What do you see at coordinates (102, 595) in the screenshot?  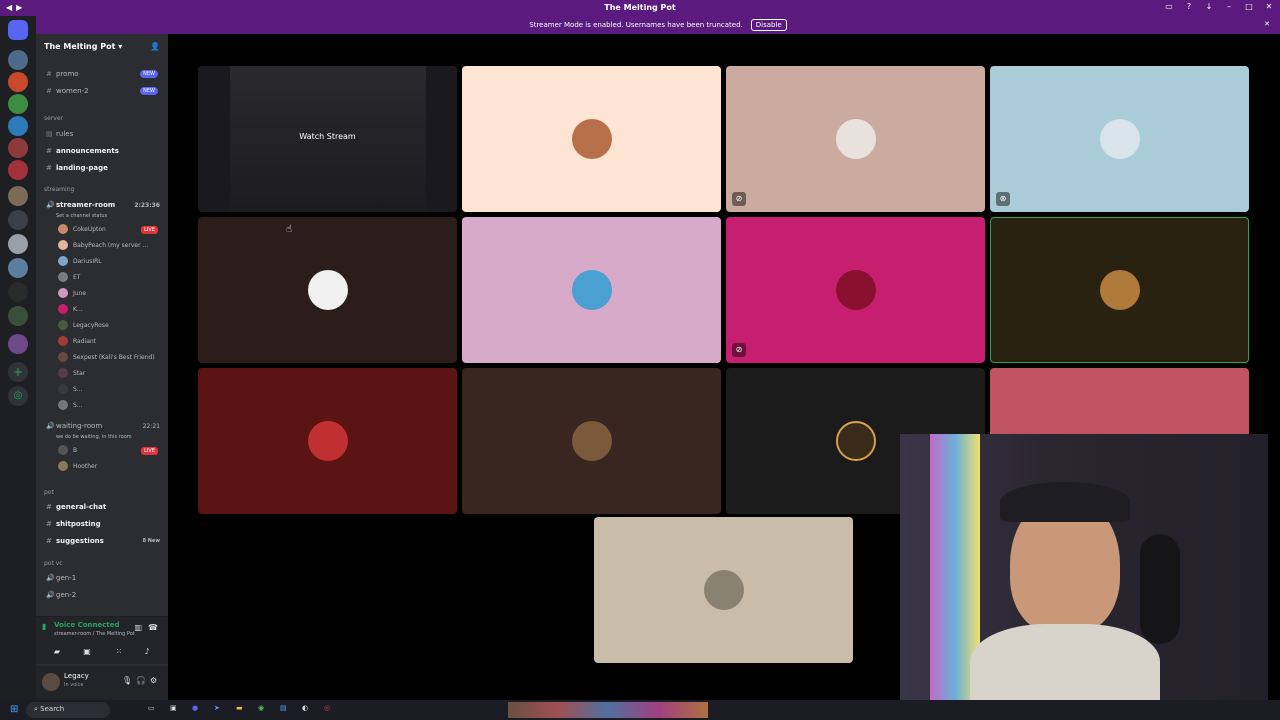 I see `voice-channel-gen-2: 🔊 gen-2` at bounding box center [102, 595].